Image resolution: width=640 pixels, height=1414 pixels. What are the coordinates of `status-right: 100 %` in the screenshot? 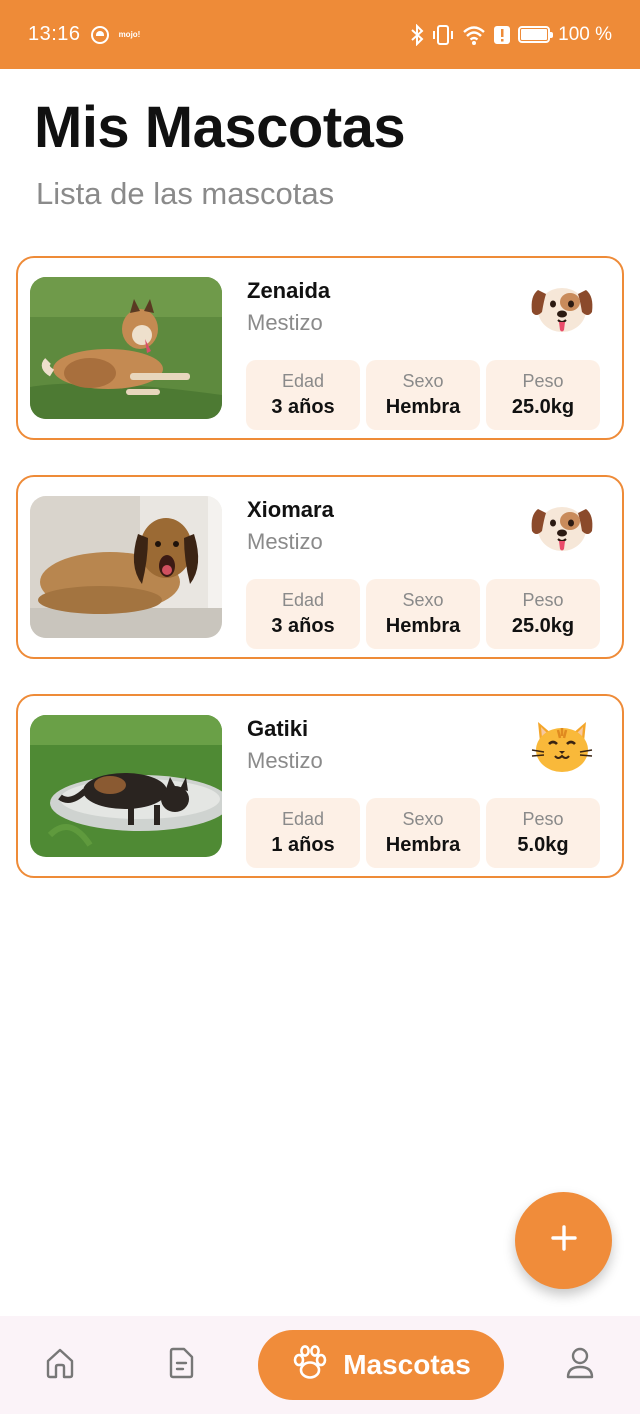 It's located at (511, 34).